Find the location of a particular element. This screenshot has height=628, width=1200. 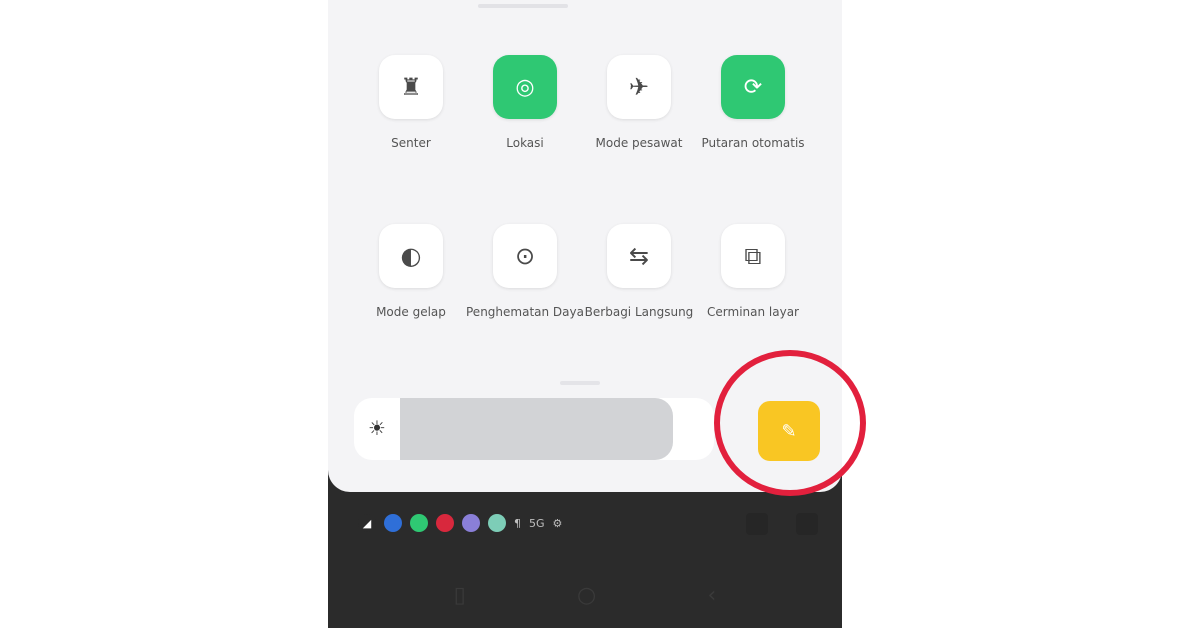

quick-tile-button: ⊙ is located at coordinates (525, 256).